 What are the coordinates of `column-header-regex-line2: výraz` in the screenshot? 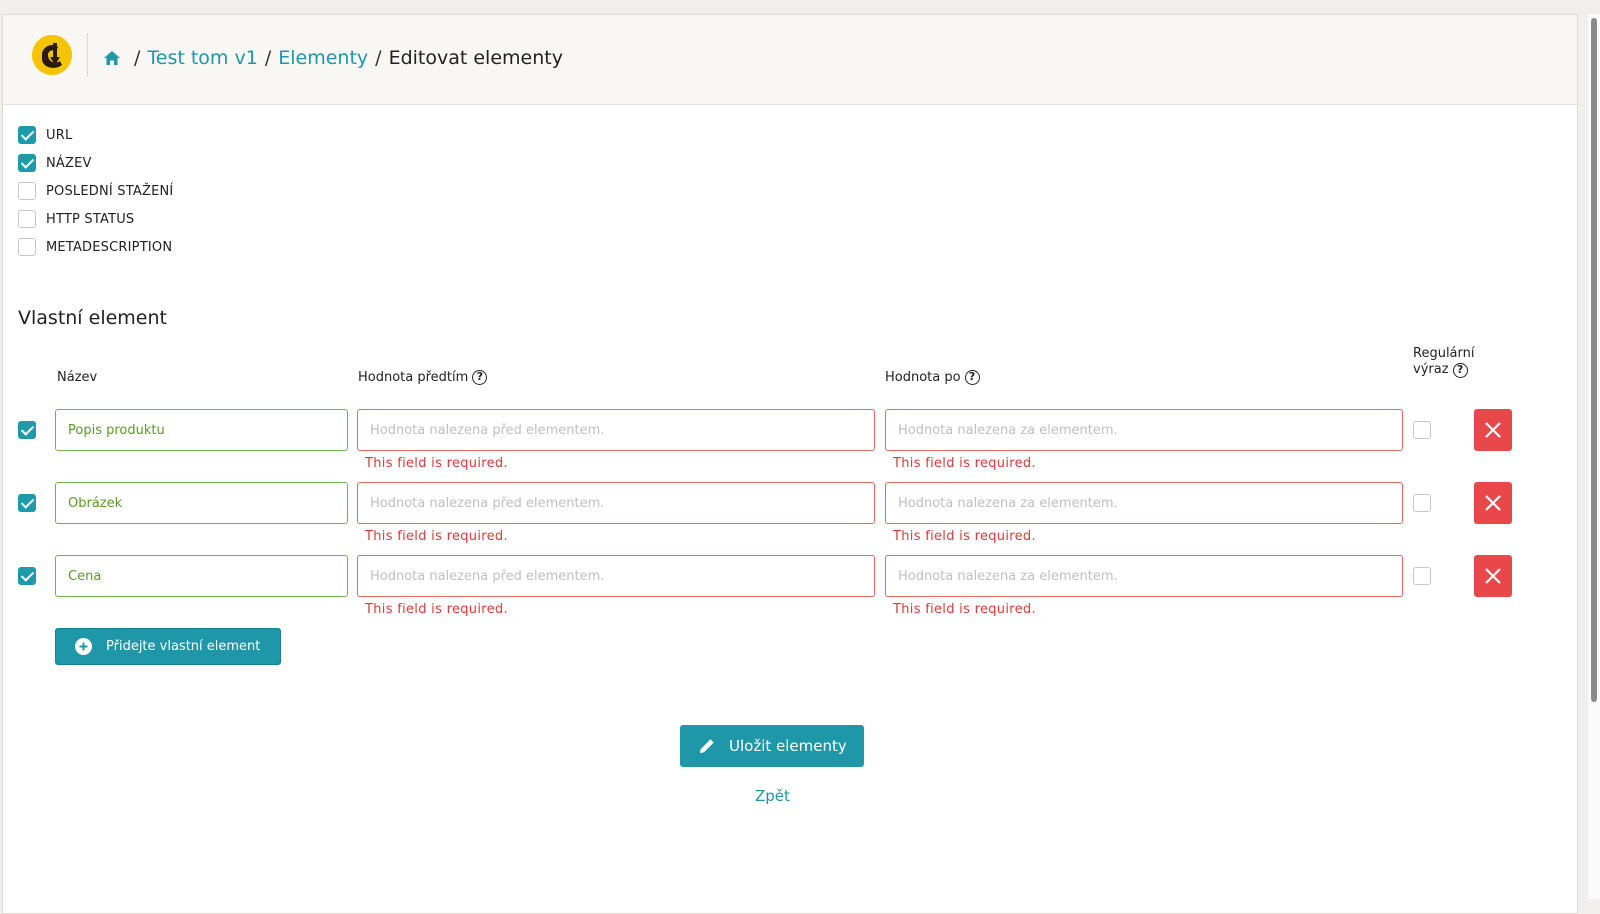 It's located at (1431, 369).